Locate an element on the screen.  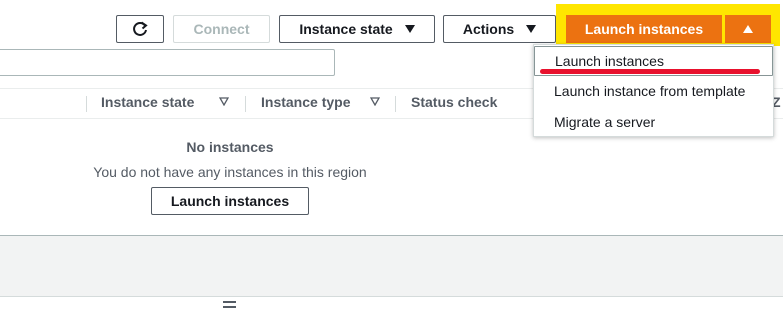
caret-up-icon is located at coordinates (748, 29).